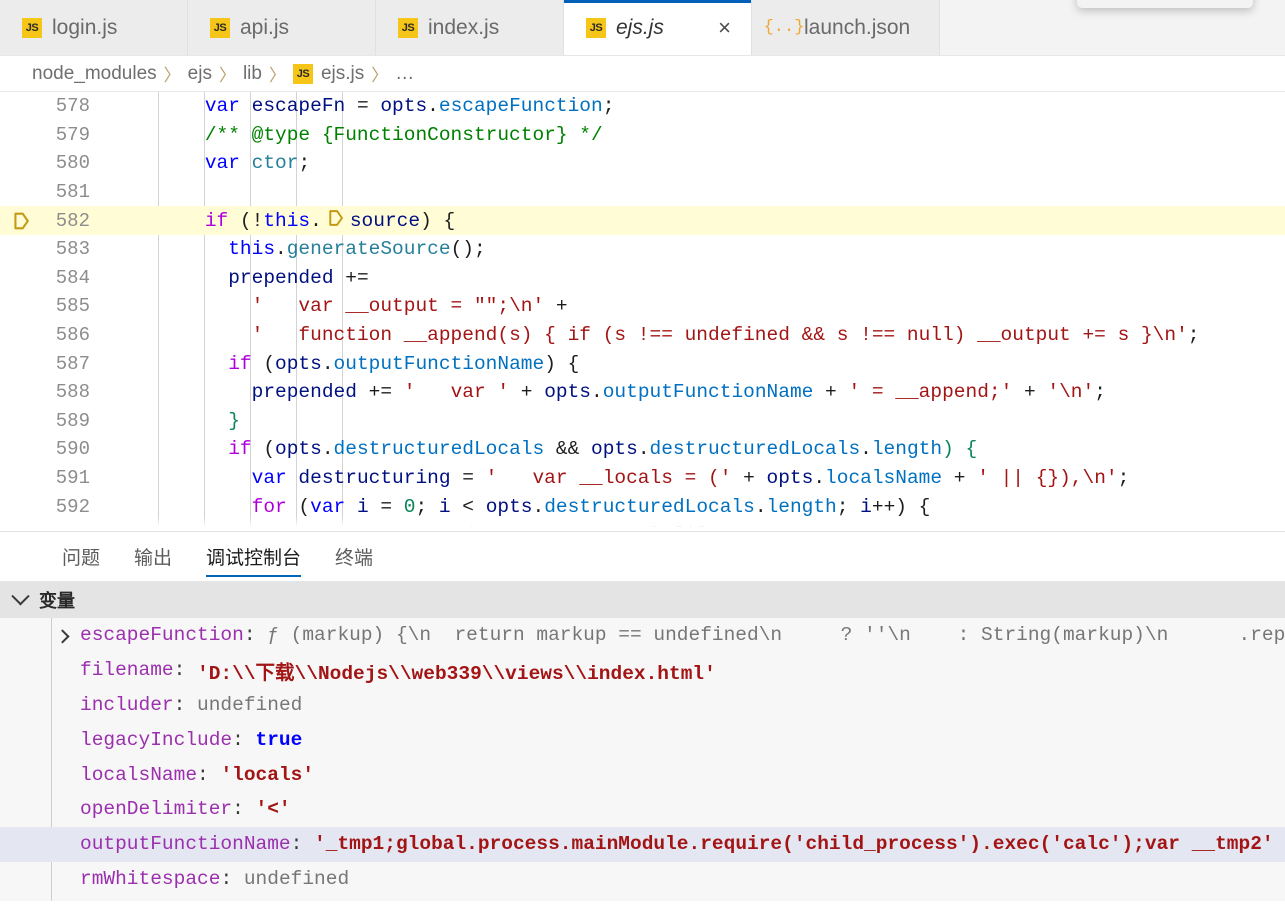 This screenshot has height=917, width=1285. I want to click on variable-row: includer: undefined, so click(642, 705).